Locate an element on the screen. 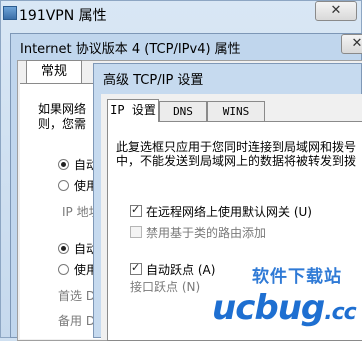  watermark-site-name: 软件下载站 is located at coordinates (297, 277).